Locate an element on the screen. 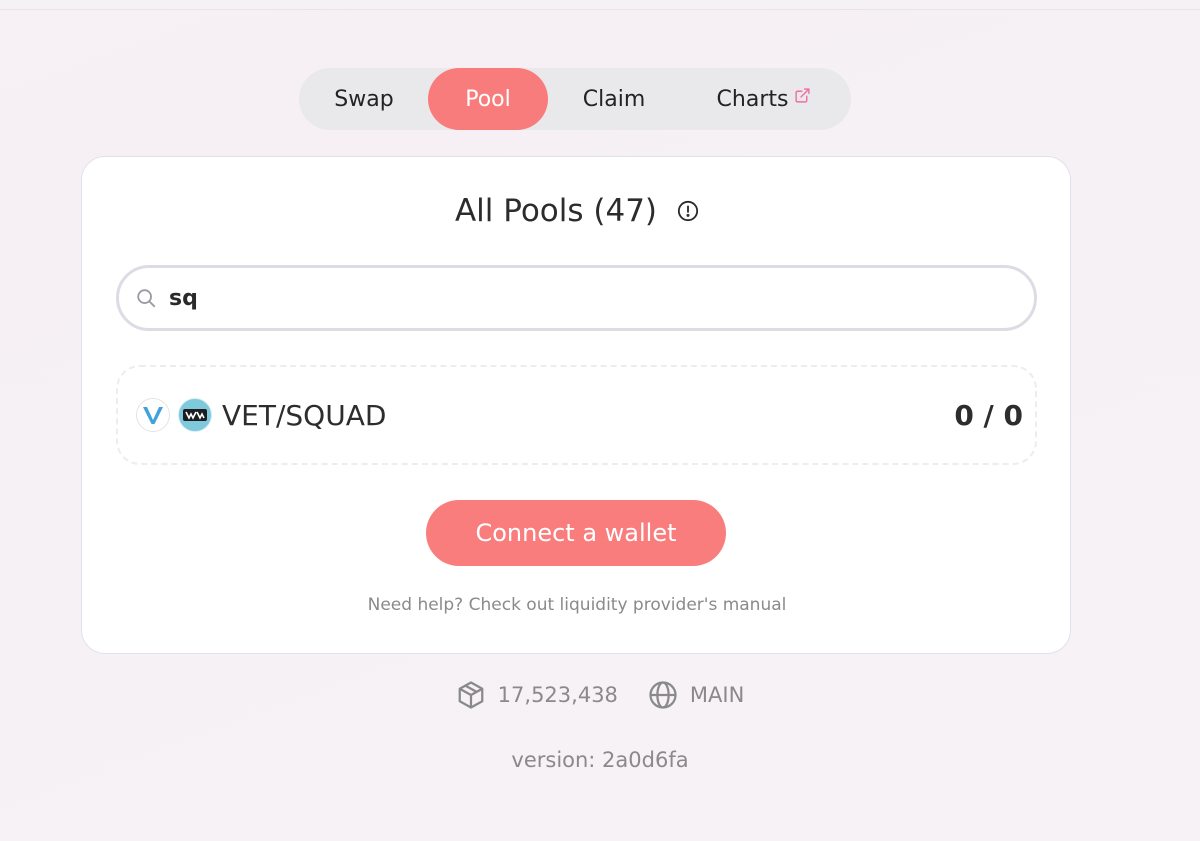 Image resolution: width=1200 pixels, height=841 pixels. tab-charts-label: Charts is located at coordinates (752, 99).